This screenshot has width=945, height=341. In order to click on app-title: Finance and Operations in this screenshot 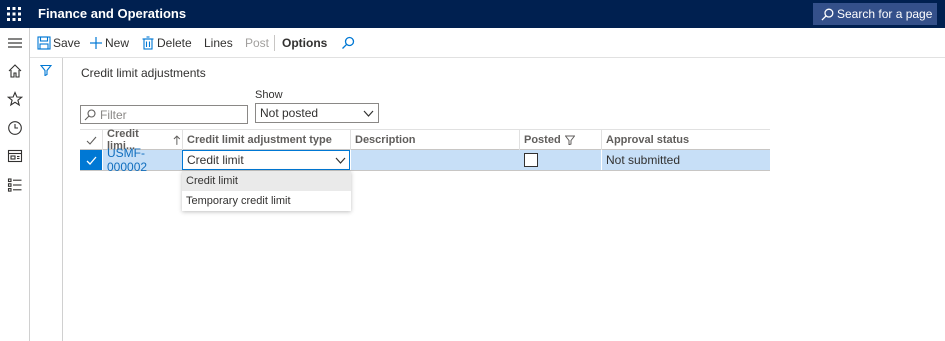, I will do `click(112, 13)`.